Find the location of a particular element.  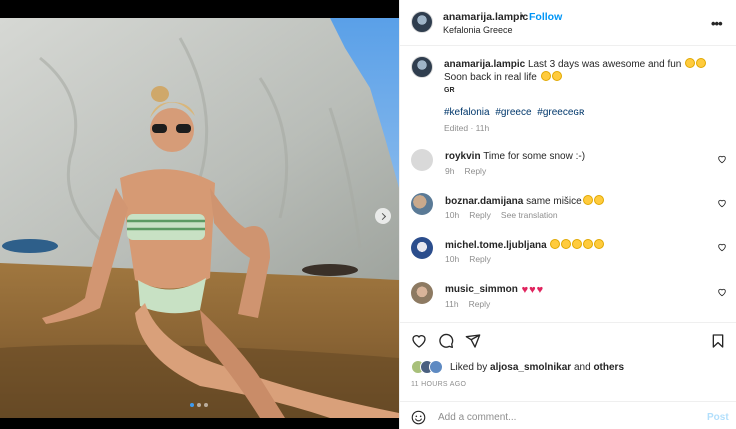

liker-avatar is located at coordinates (436, 367).